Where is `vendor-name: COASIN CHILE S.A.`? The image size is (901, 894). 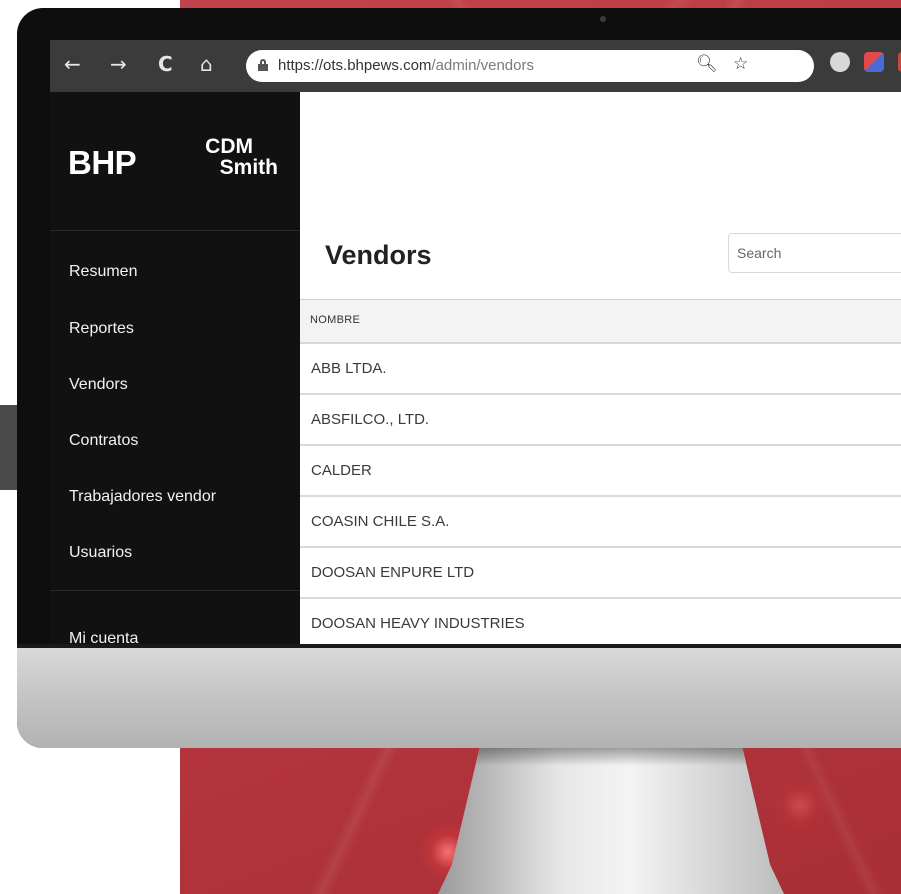 vendor-name: COASIN CHILE S.A. is located at coordinates (380, 521).